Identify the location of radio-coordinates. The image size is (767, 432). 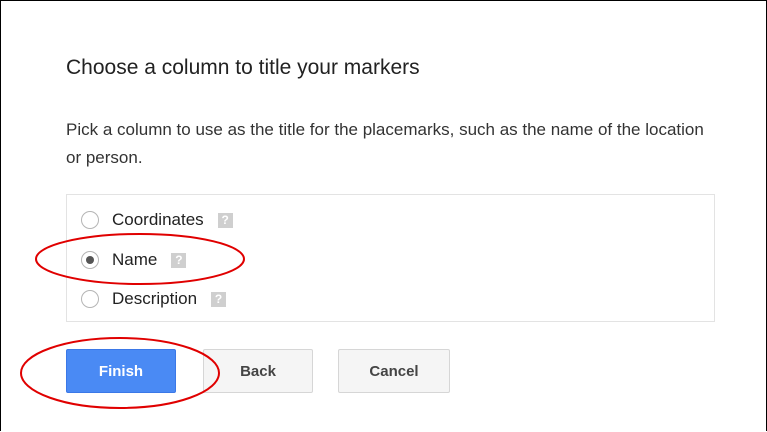
(90, 220).